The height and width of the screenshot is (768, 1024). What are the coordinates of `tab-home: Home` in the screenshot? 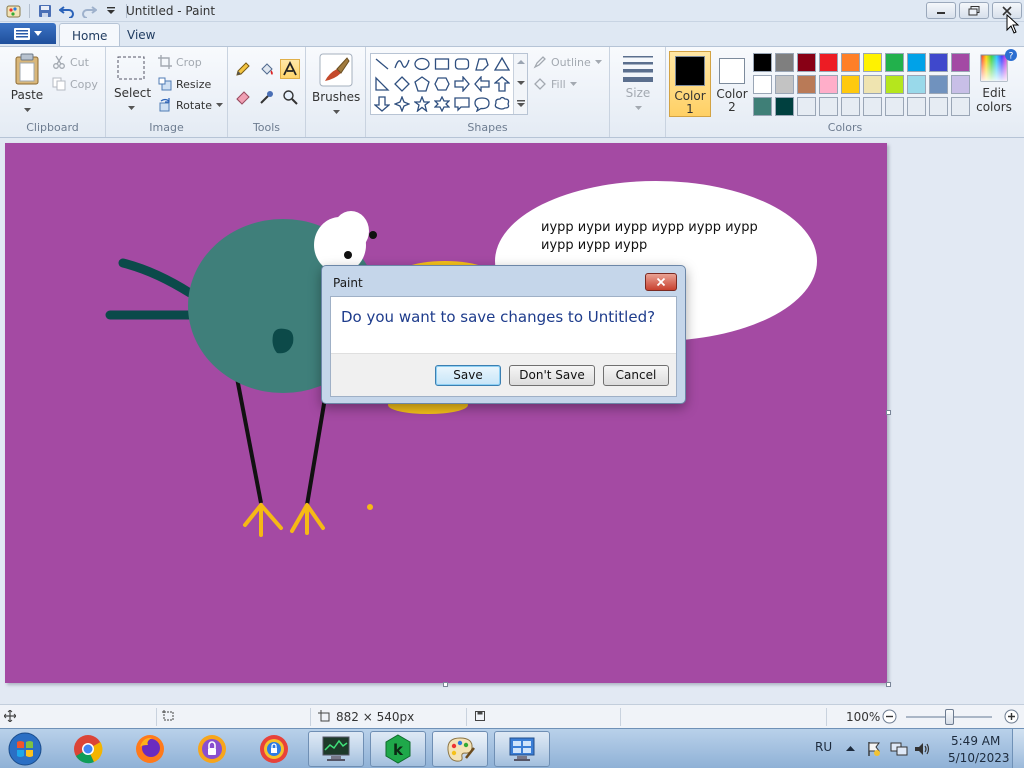 It's located at (90, 34).